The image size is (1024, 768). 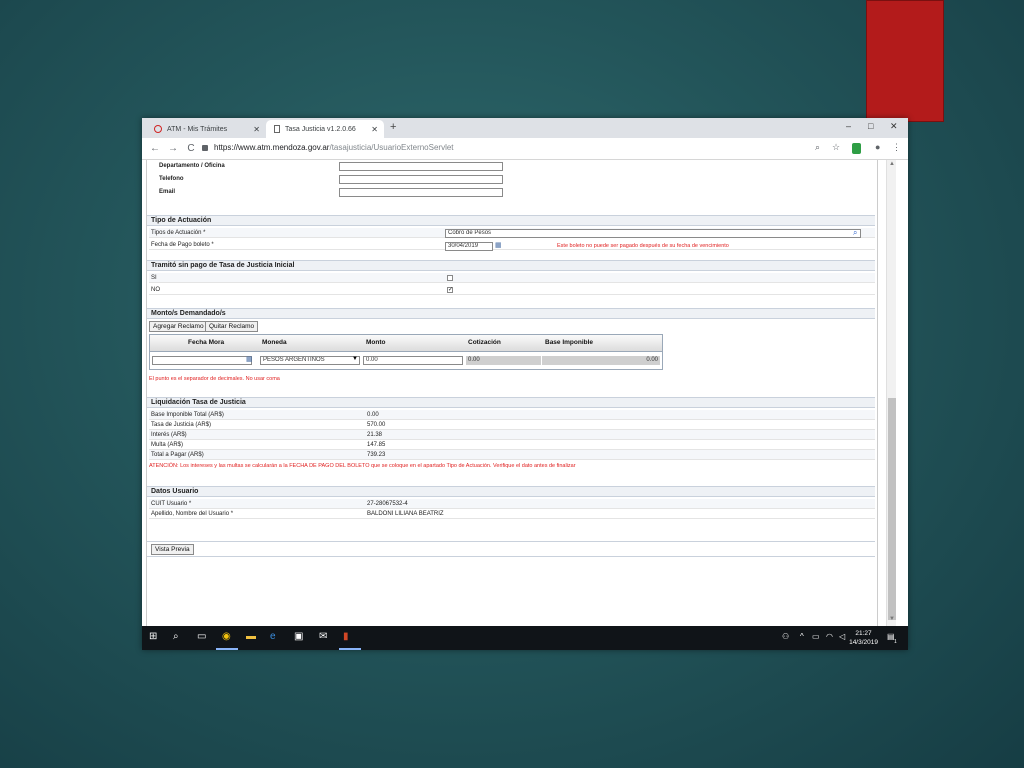 What do you see at coordinates (154, 278) in the screenshot?
I see `si-label: SI` at bounding box center [154, 278].